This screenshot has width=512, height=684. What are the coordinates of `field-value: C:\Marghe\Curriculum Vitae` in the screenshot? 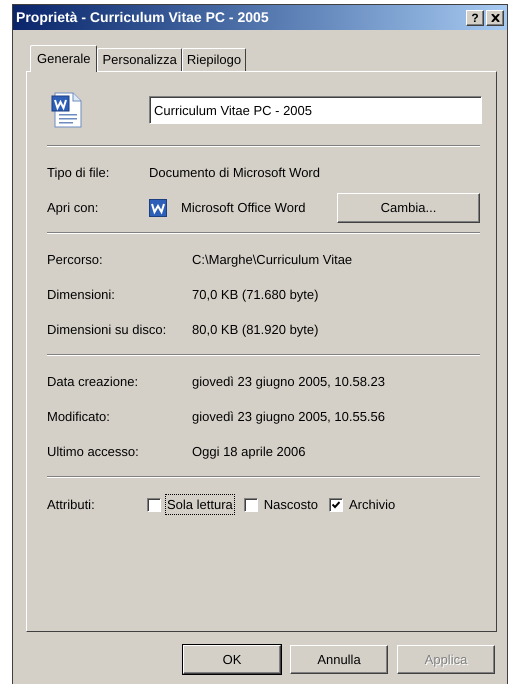 It's located at (272, 259).